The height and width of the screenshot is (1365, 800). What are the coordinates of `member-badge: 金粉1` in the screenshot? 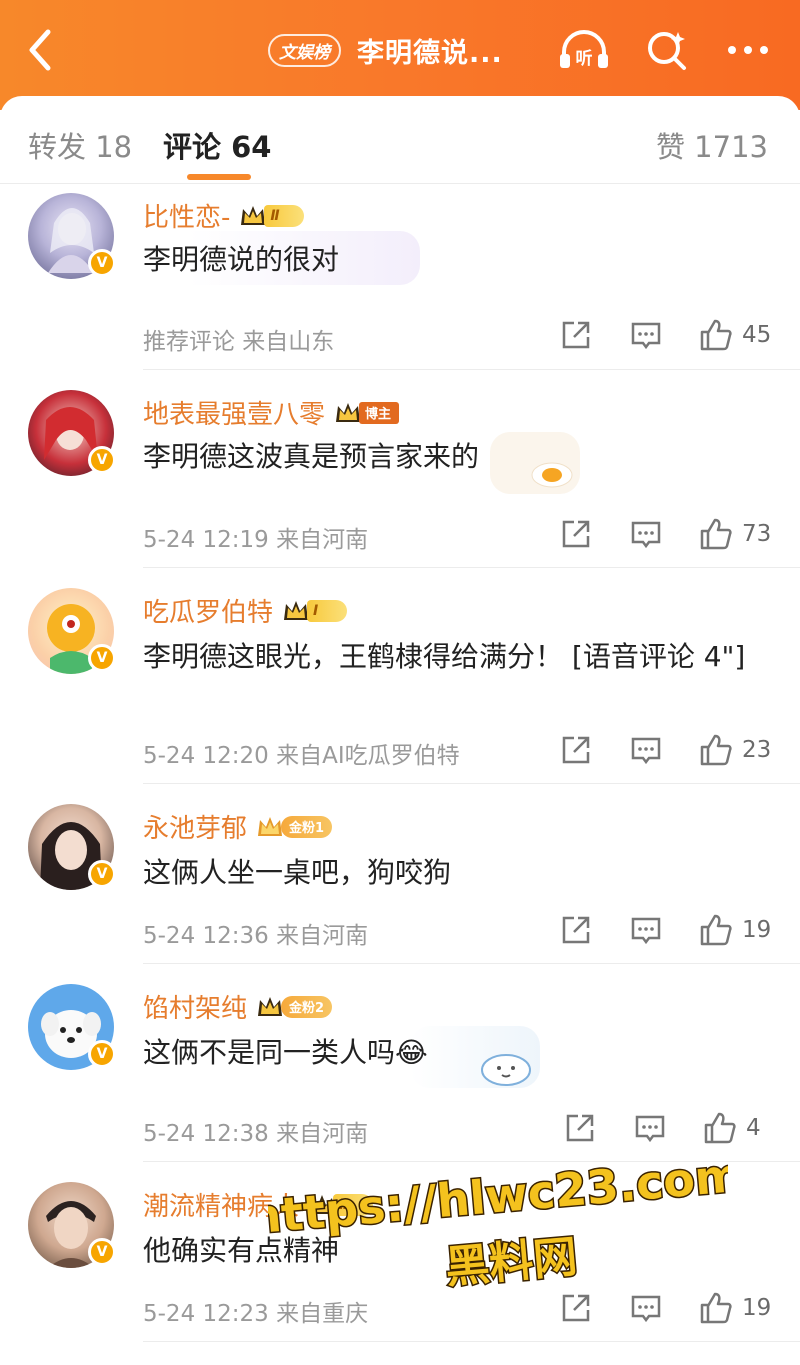 It's located at (294, 827).